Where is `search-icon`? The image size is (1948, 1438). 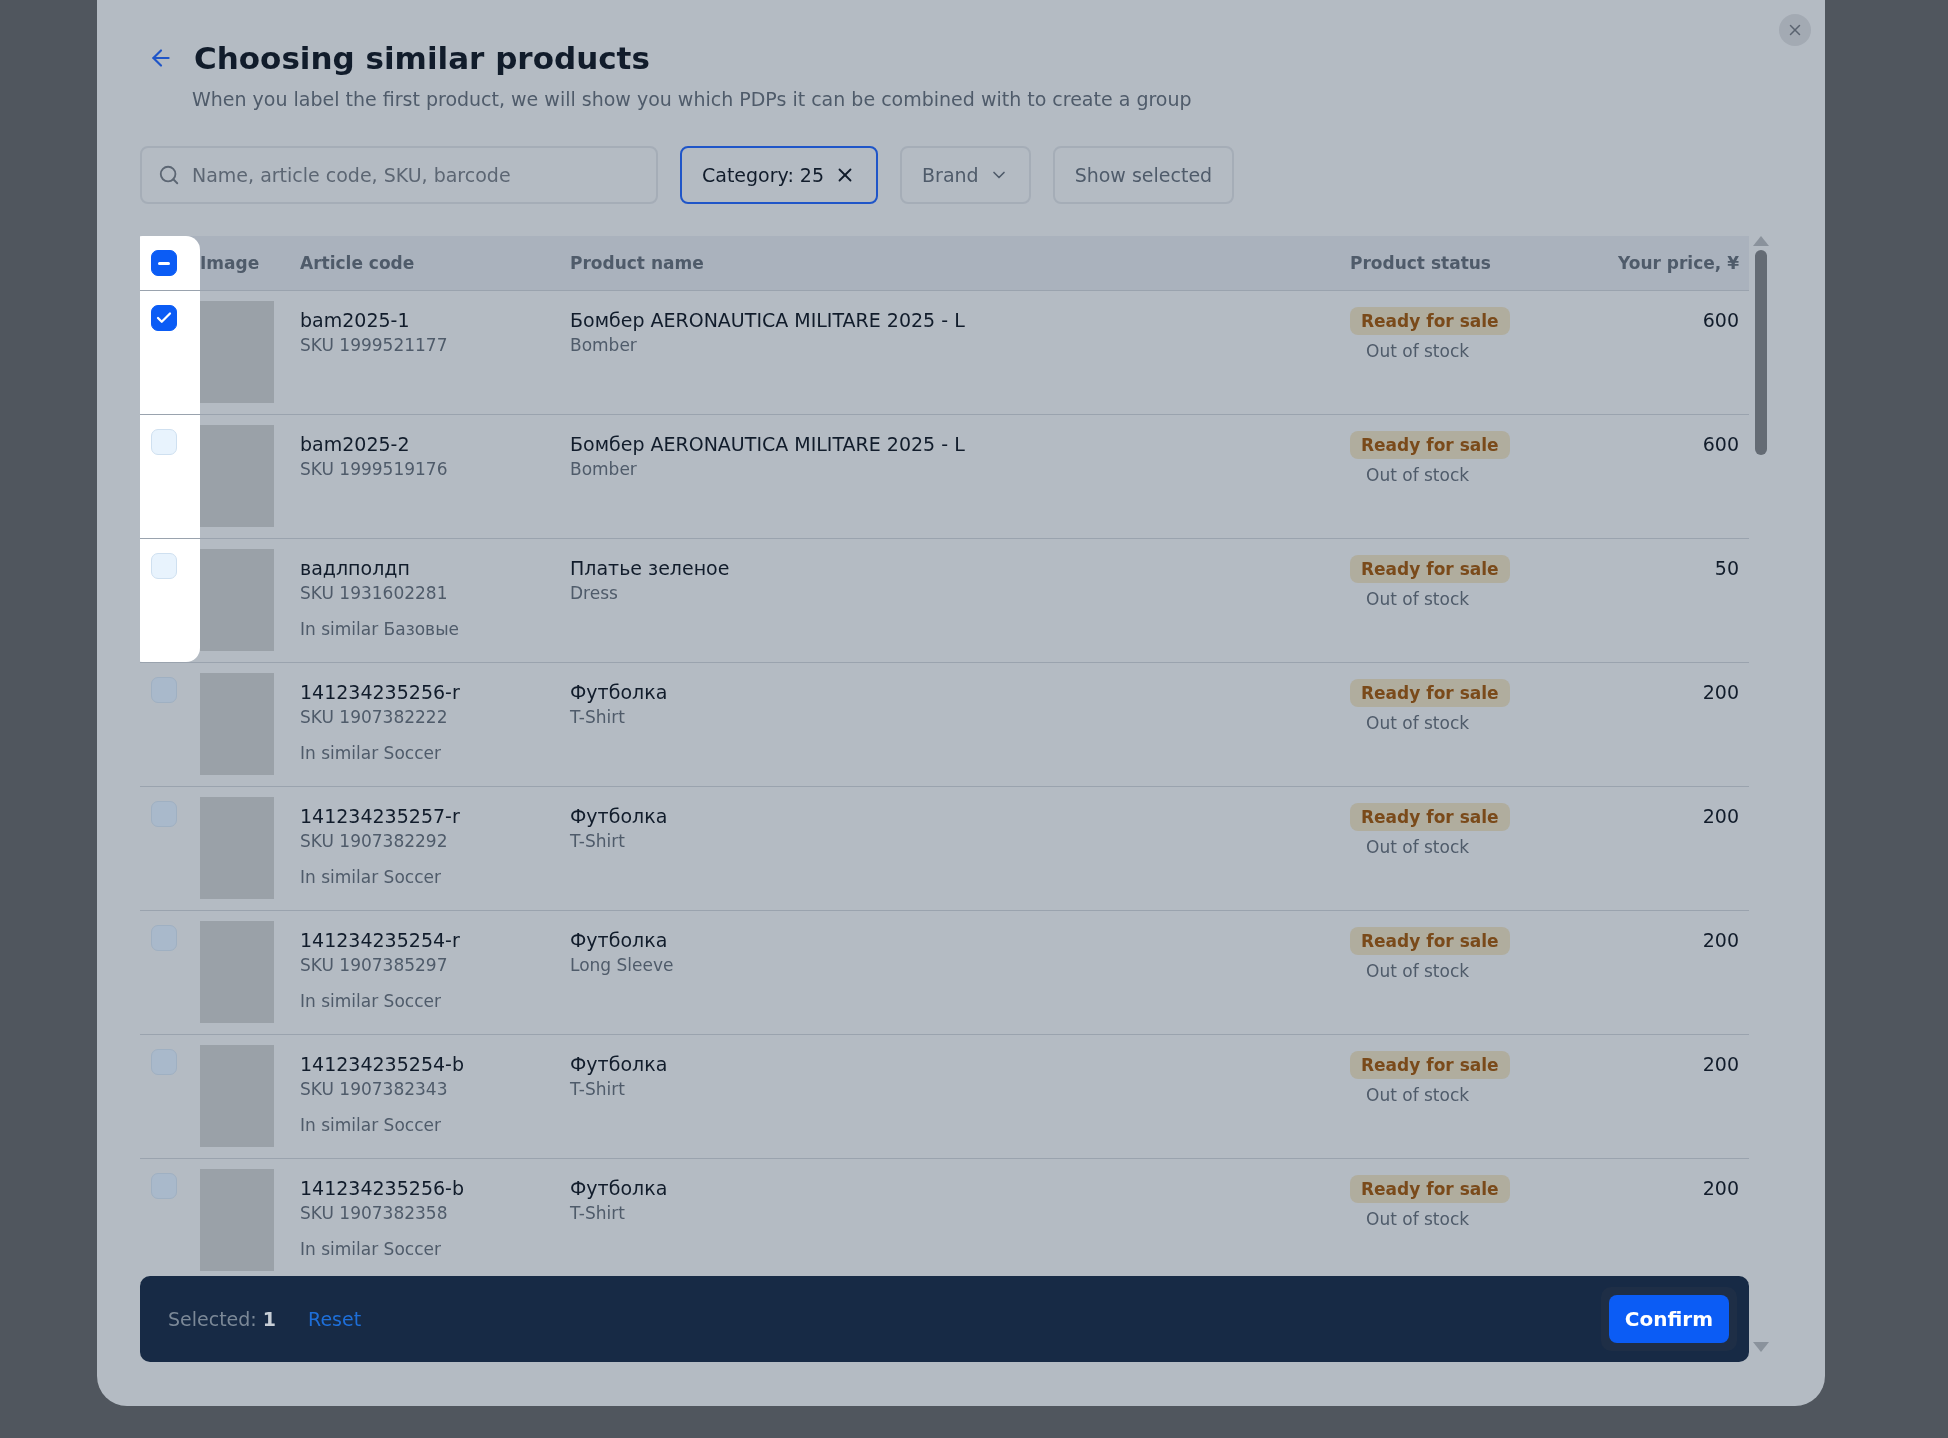
search-icon is located at coordinates (169, 175).